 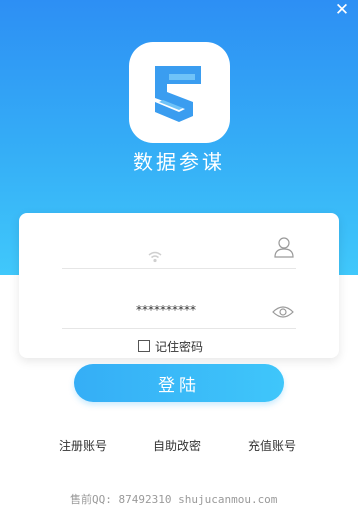 I want to click on change-password-link: 自助改密, so click(x=177, y=445).